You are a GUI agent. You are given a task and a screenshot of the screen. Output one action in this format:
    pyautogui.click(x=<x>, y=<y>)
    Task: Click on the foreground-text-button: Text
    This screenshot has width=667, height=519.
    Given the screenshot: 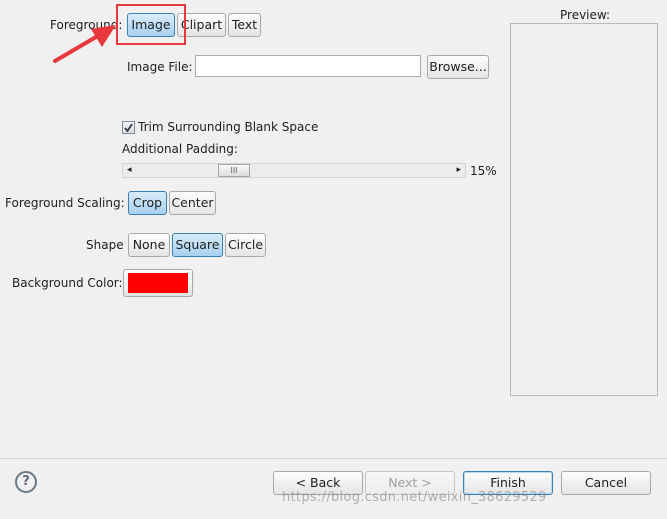 What is the action you would take?
    pyautogui.click(x=244, y=25)
    